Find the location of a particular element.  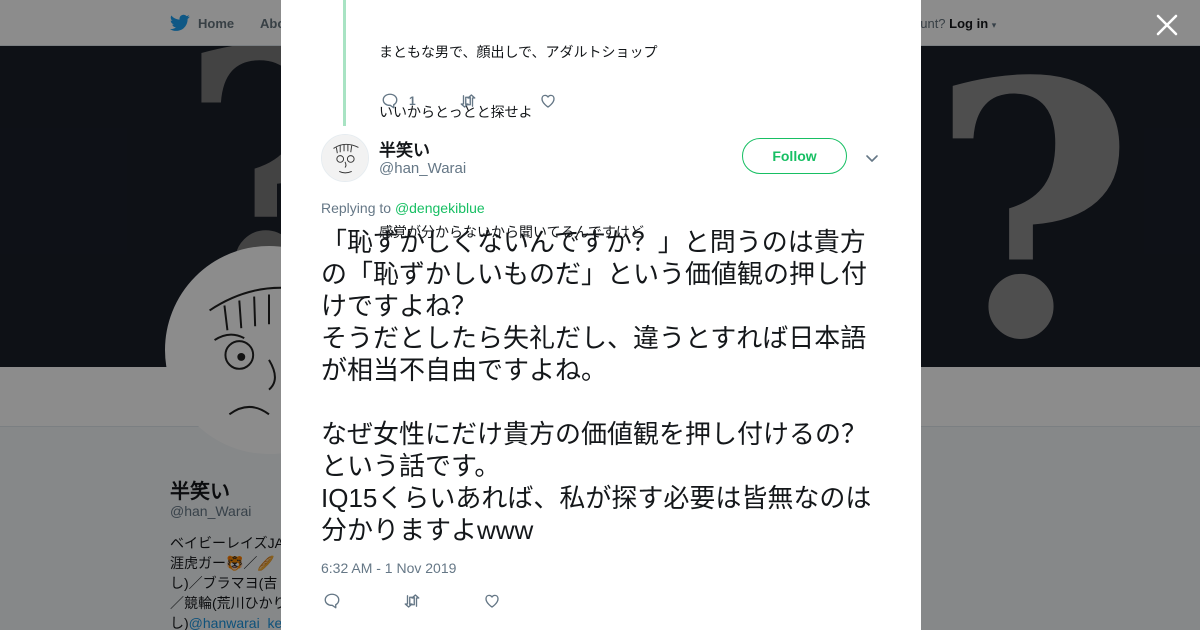

author-name: 半笑い is located at coordinates (404, 148).